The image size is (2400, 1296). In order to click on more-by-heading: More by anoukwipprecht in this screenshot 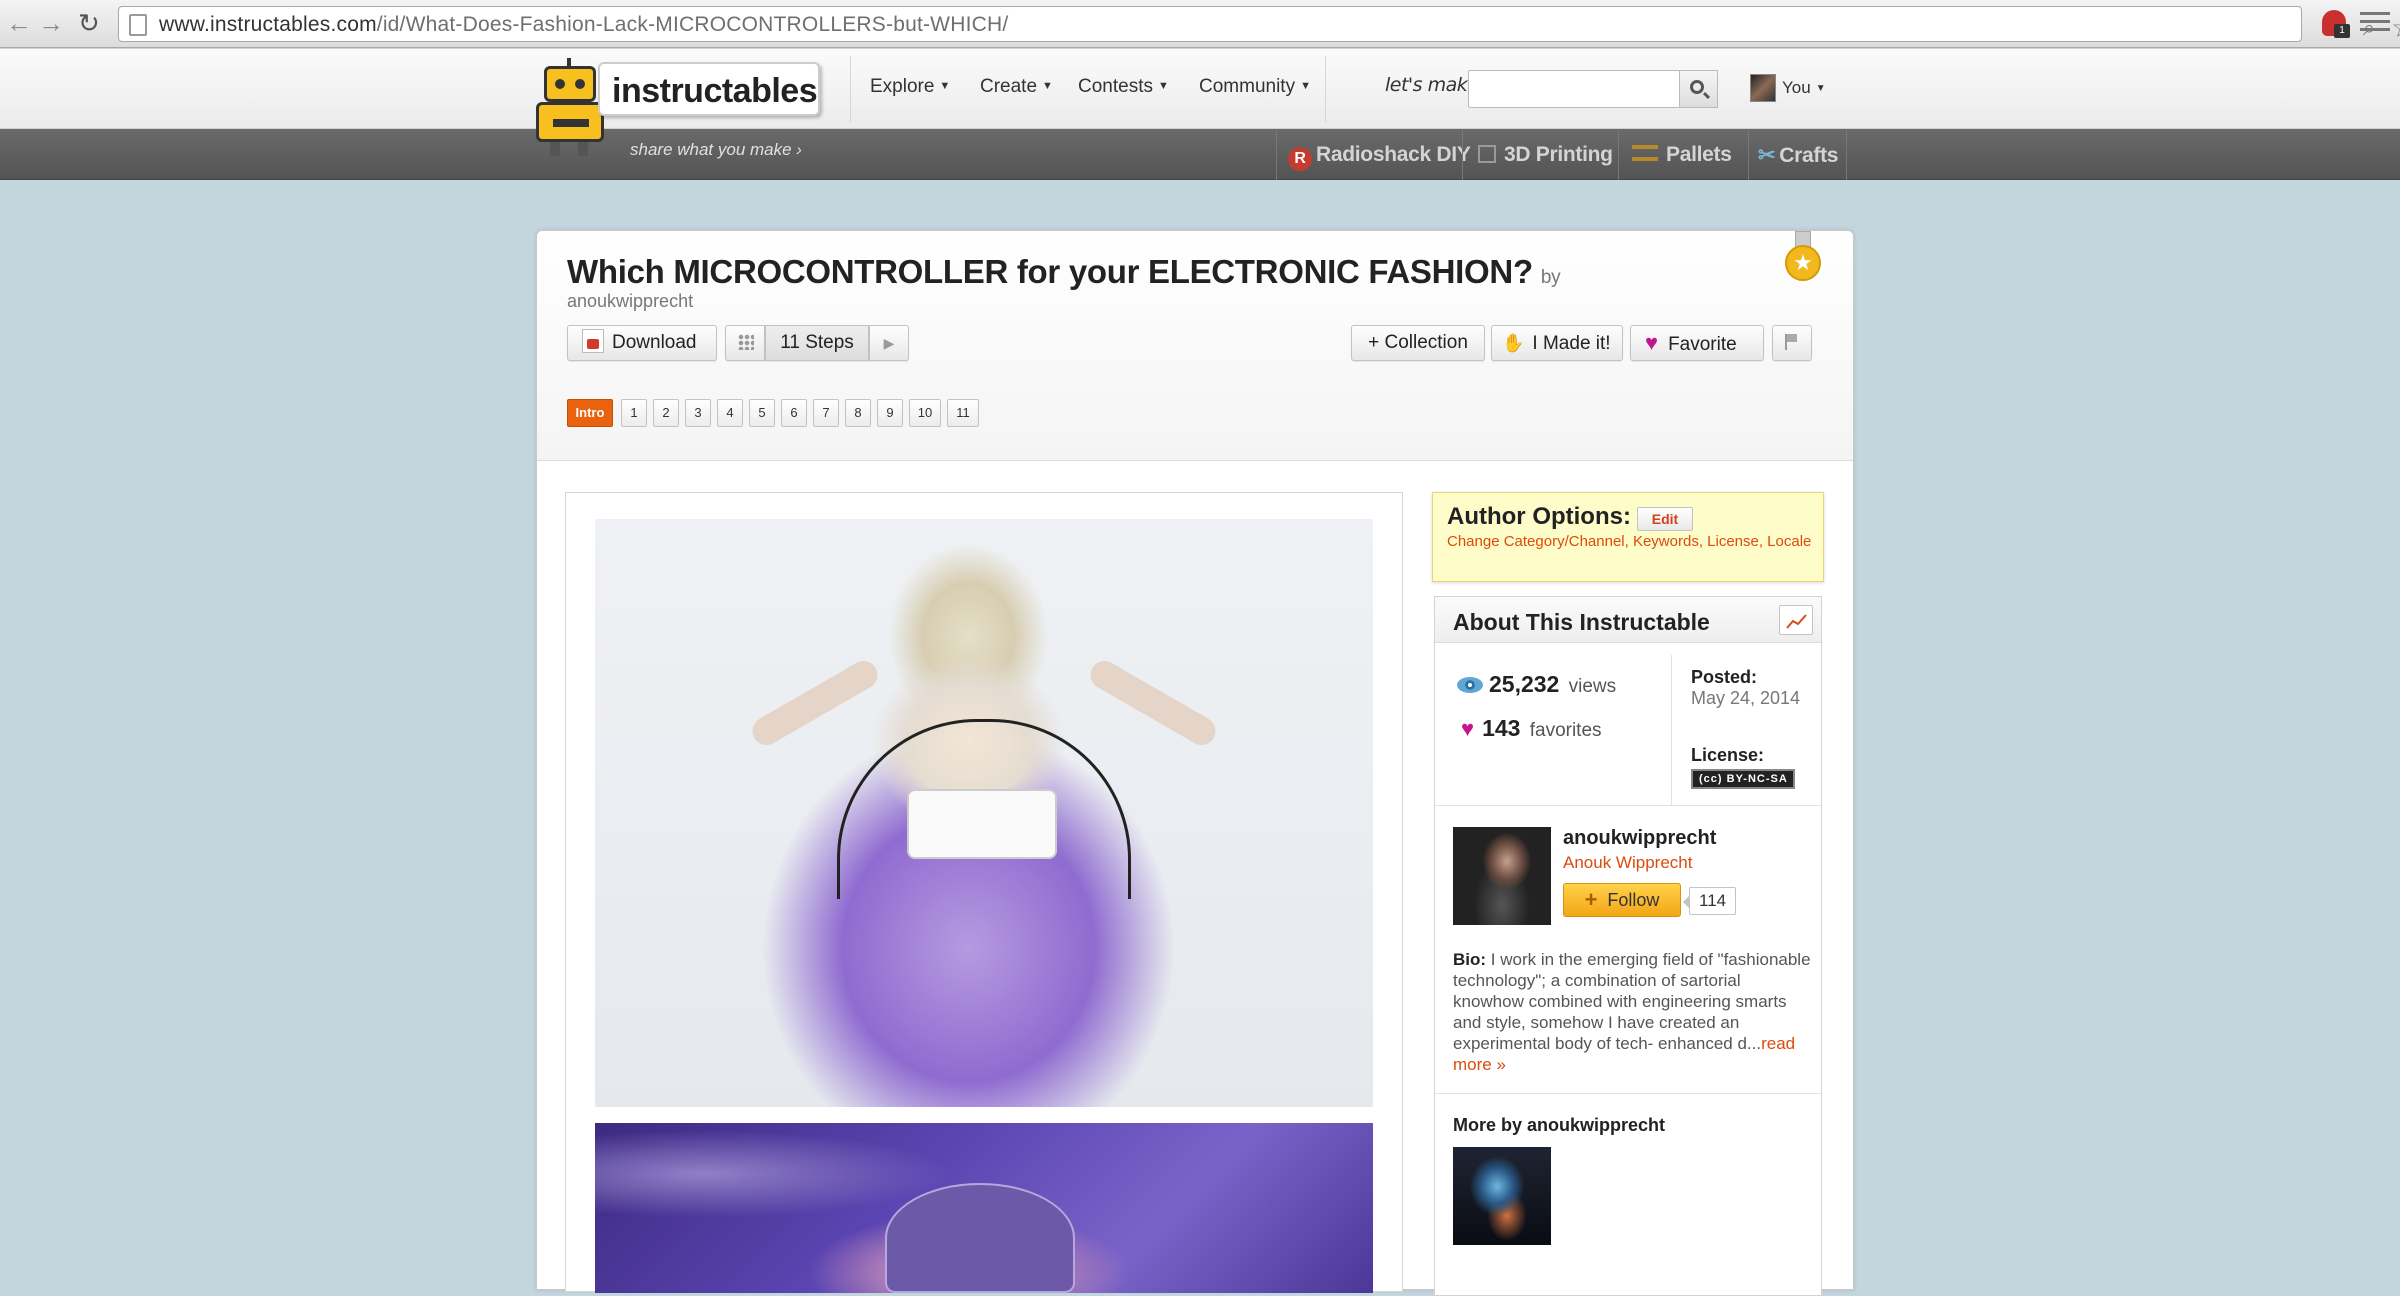, I will do `click(1559, 1125)`.